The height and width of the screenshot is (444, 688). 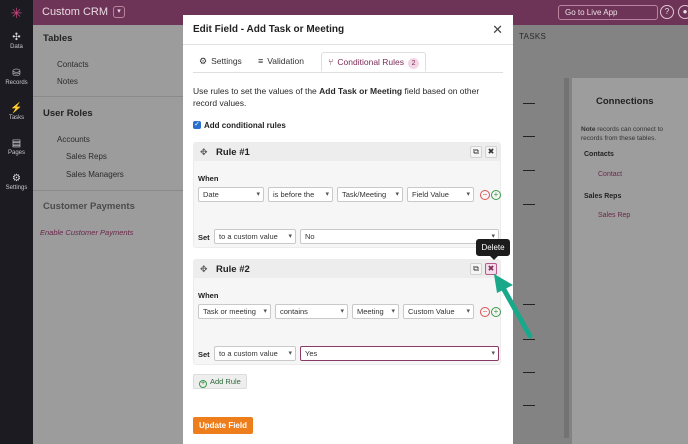 I want to click on rail-item-settings: ⚙ Settings, so click(x=16, y=182).